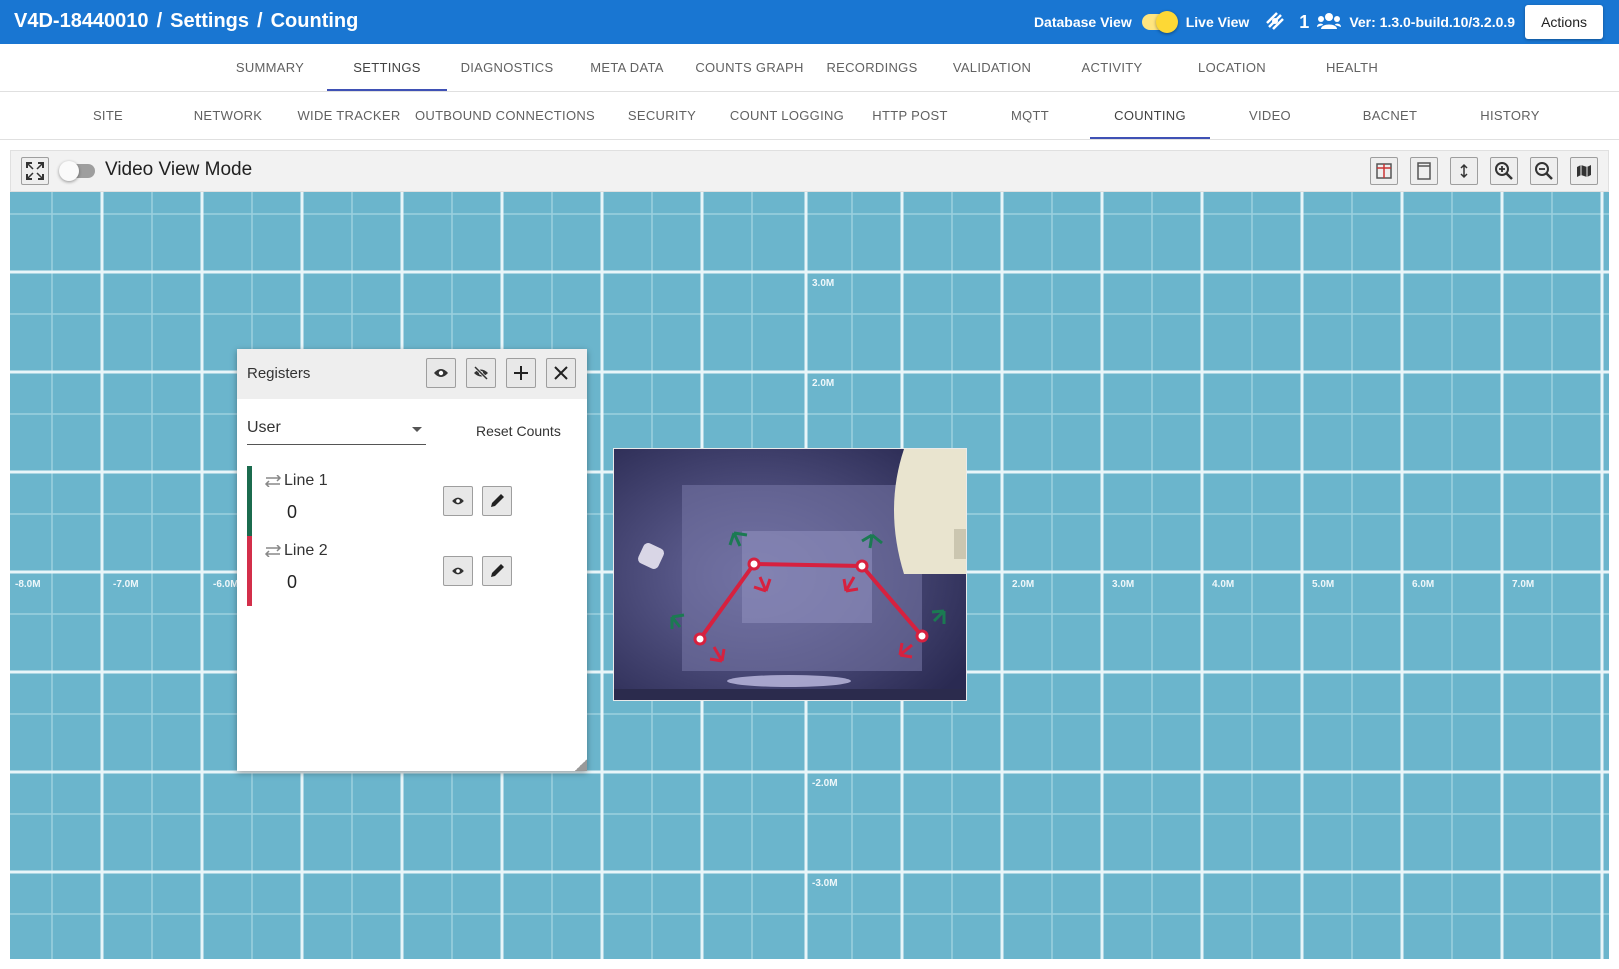 The image size is (1619, 969). I want to click on registers-header: Registers, so click(412, 374).